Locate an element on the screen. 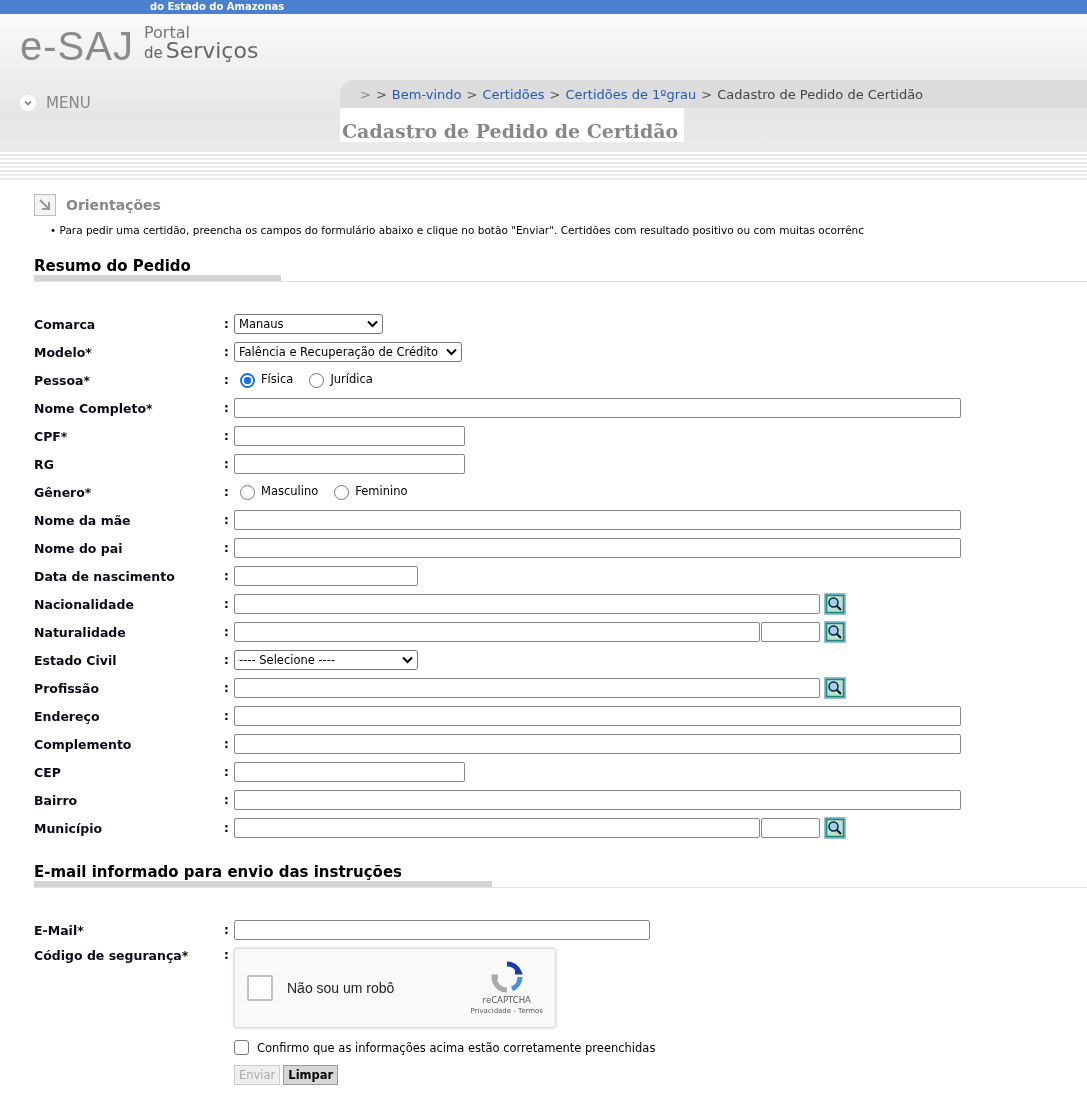 The width and height of the screenshot is (1087, 1113). radio-label: Feminino is located at coordinates (381, 490).